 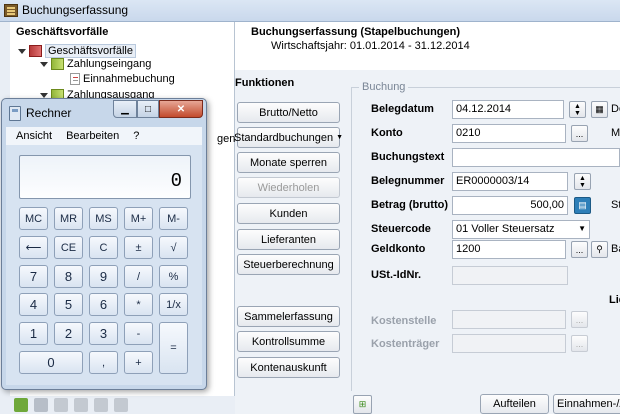 I want to click on split-icon: ⊞, so click(x=362, y=404).